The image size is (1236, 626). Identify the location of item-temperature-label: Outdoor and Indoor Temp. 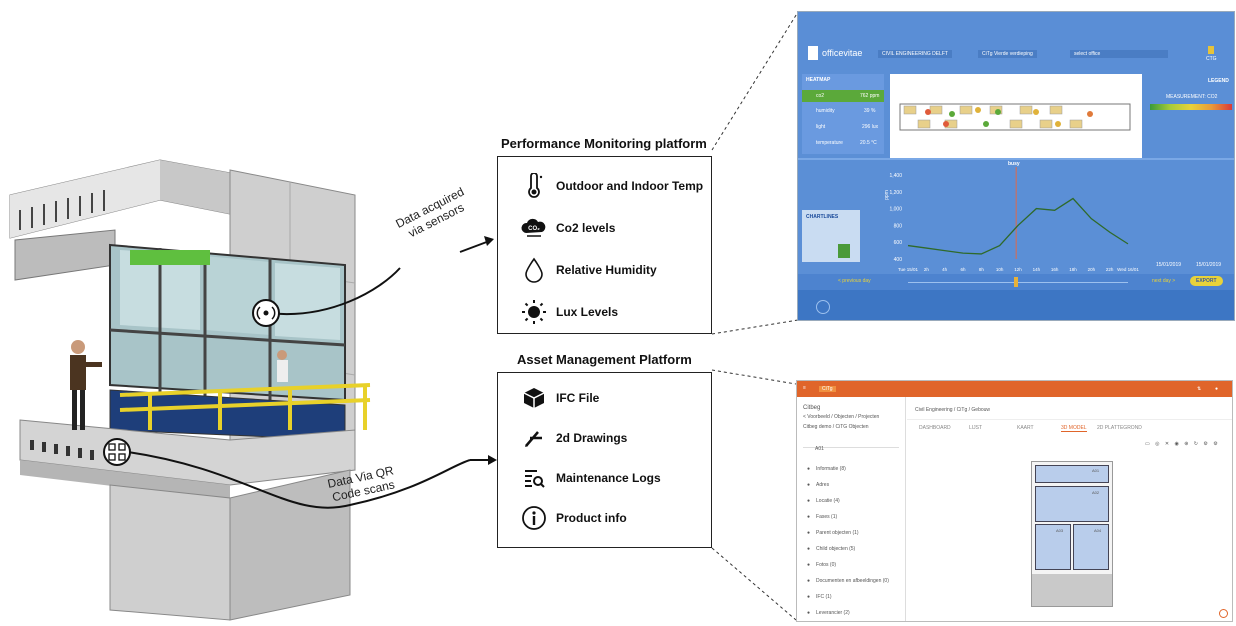
(630, 186).